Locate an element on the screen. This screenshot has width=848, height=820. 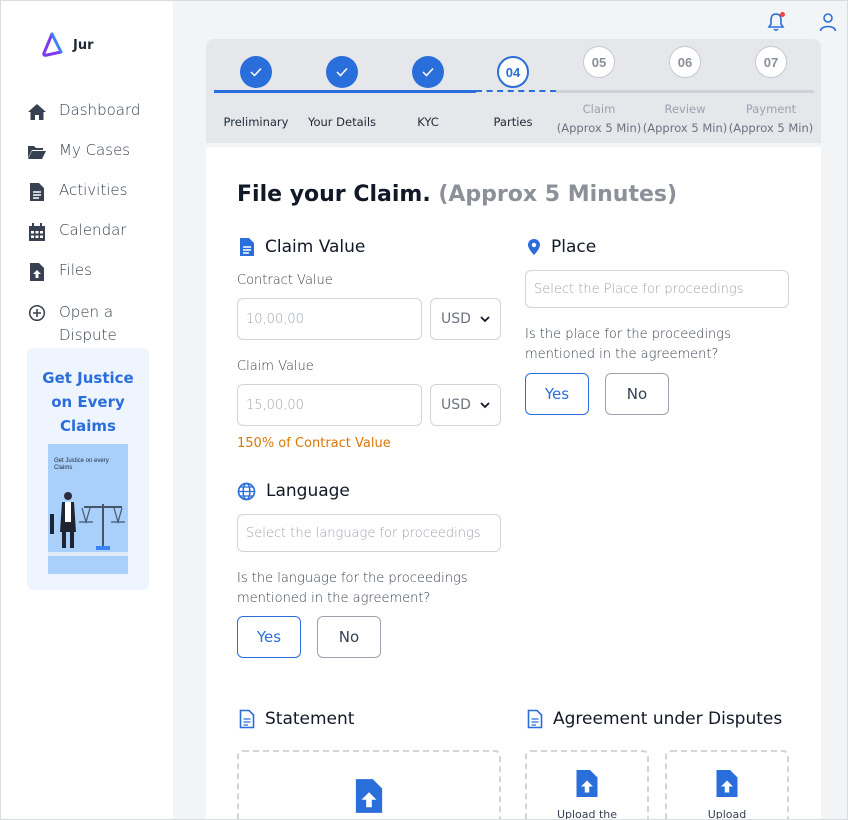
step-preliminary: Preliminary is located at coordinates (256, 94).